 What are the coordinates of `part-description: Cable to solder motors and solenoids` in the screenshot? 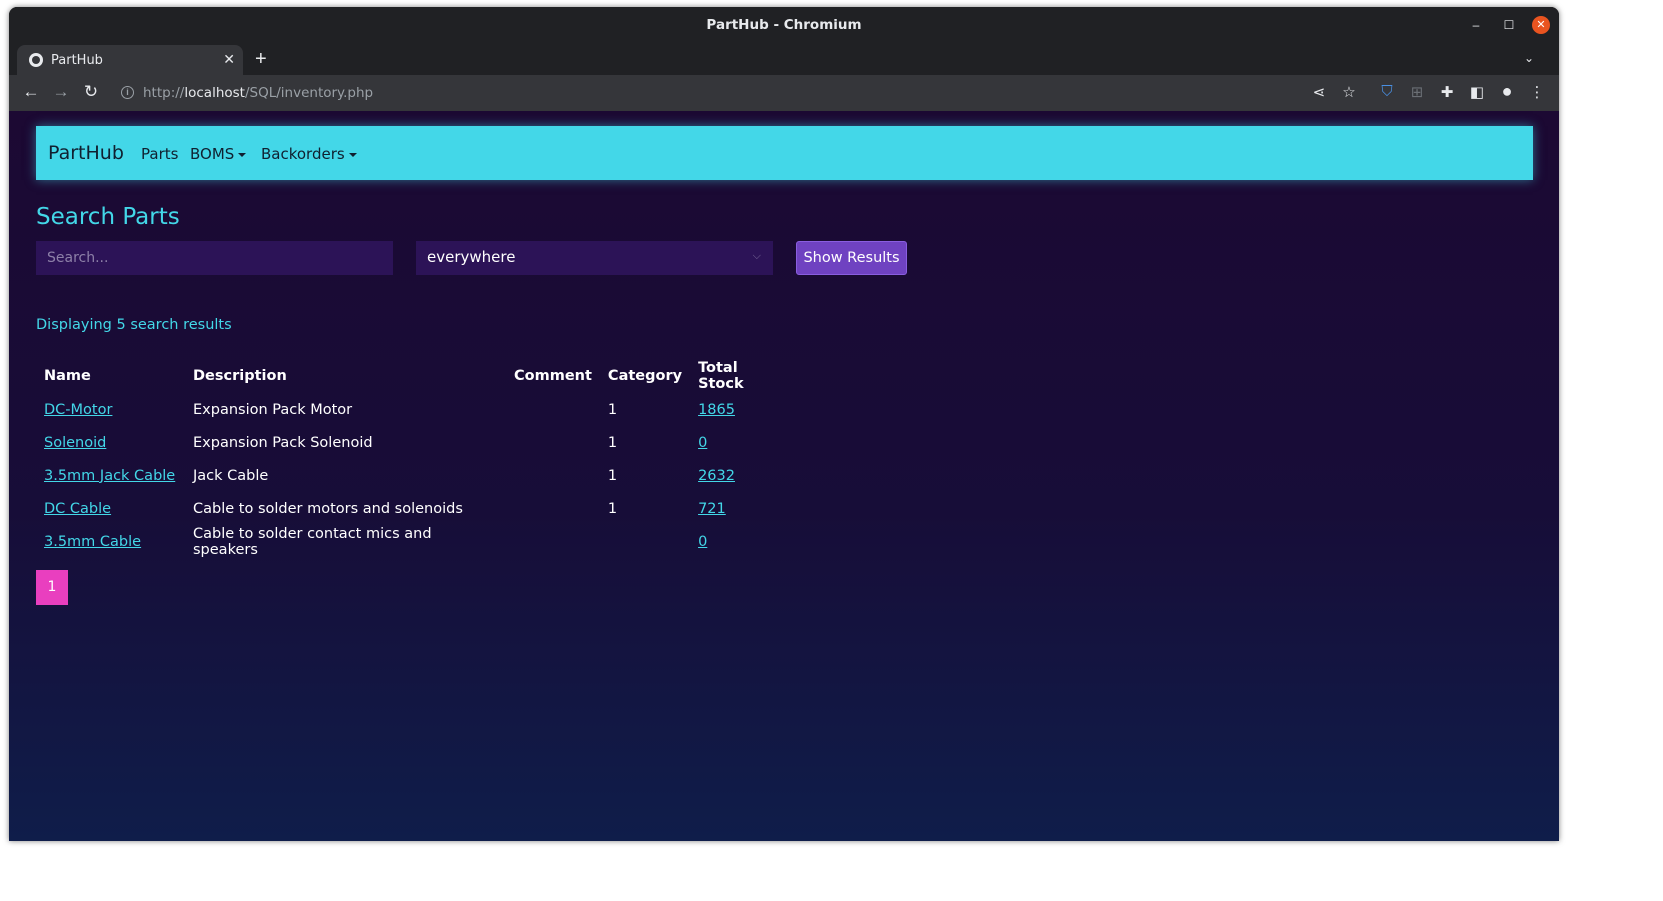 It's located at (328, 508).